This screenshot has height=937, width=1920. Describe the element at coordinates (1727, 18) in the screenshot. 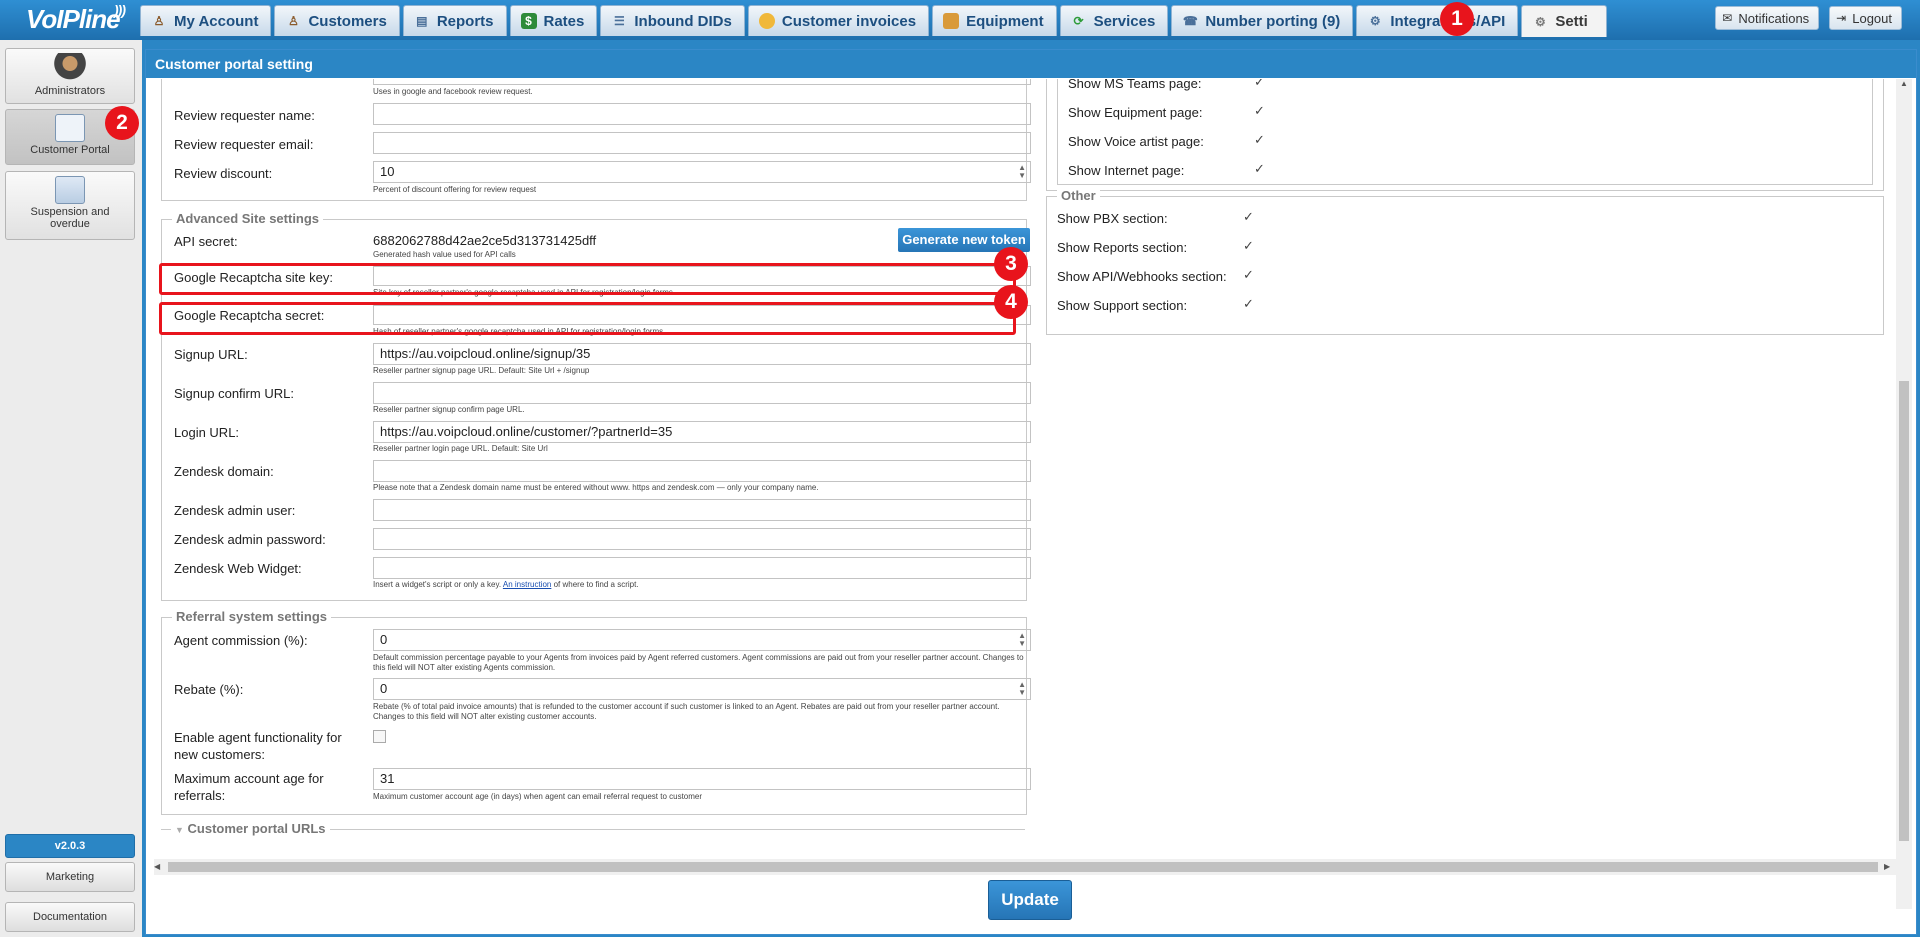

I see `envelope-icon: ✉` at that location.